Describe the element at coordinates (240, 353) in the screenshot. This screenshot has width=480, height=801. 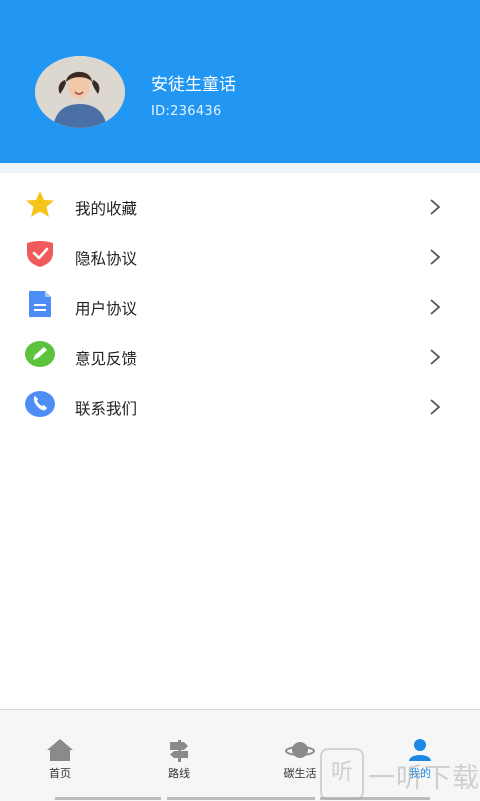
I see `menu-item-feedback: 意见反馈` at that location.